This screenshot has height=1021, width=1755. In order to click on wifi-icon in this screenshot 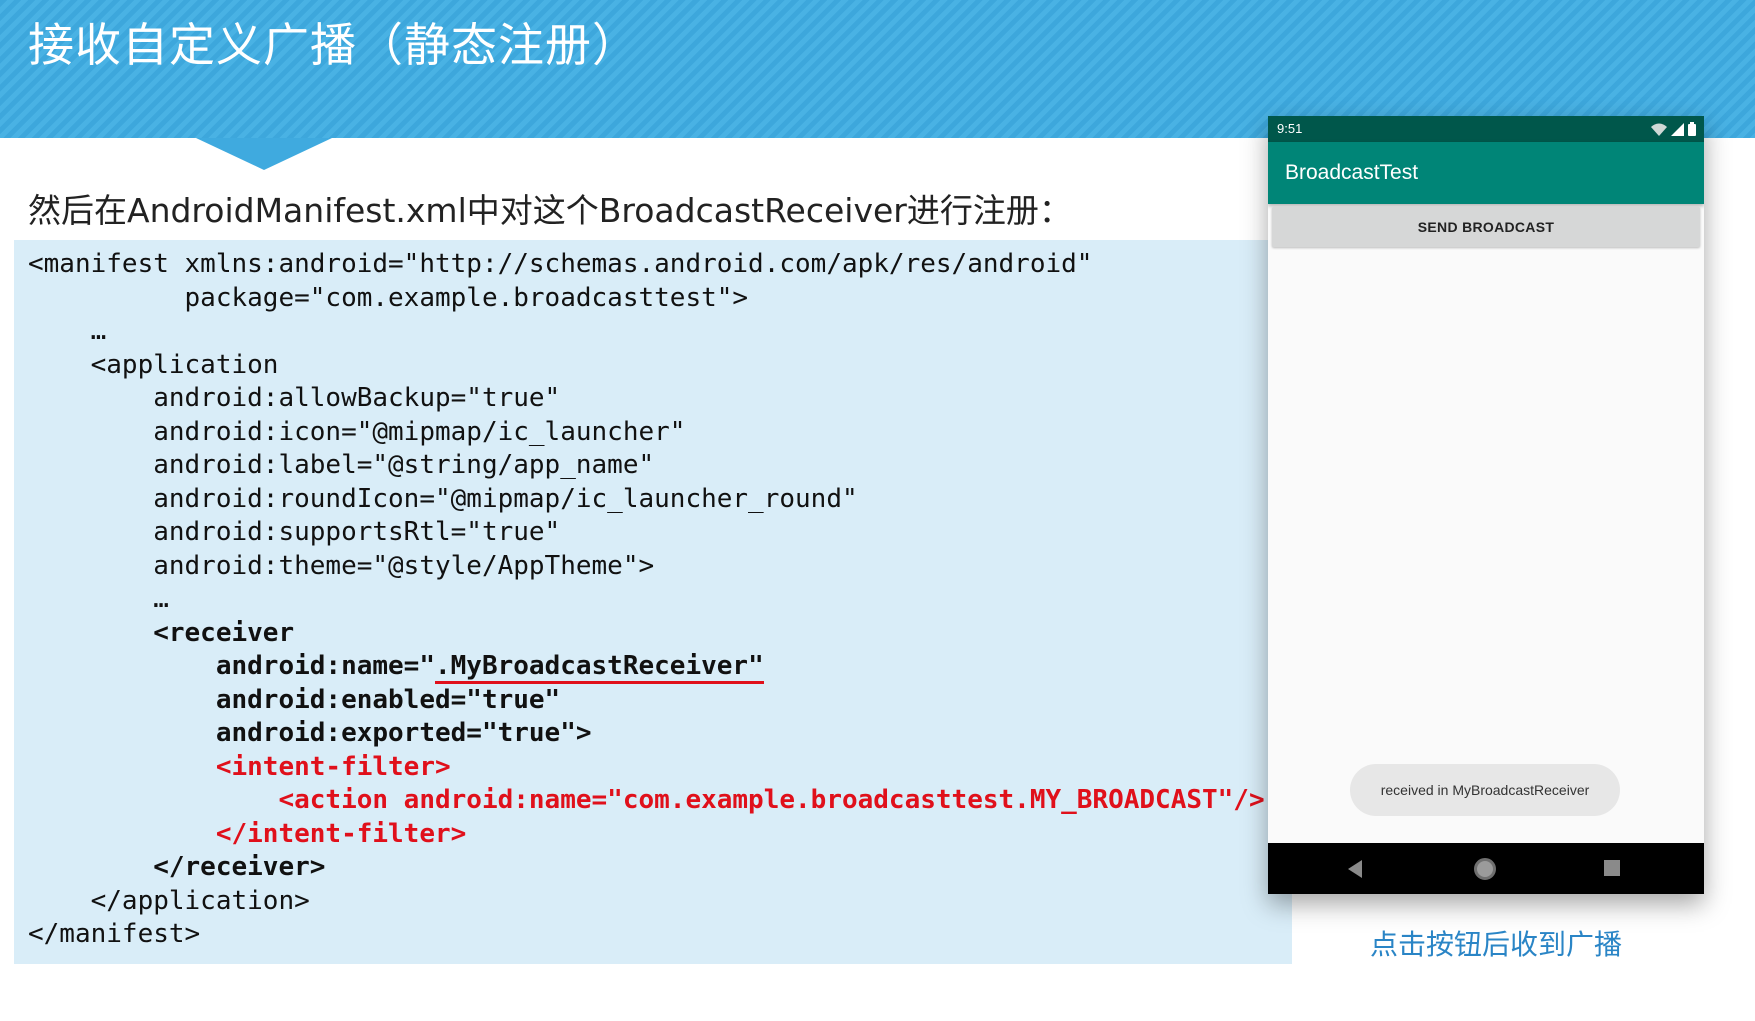, I will do `click(1659, 129)`.